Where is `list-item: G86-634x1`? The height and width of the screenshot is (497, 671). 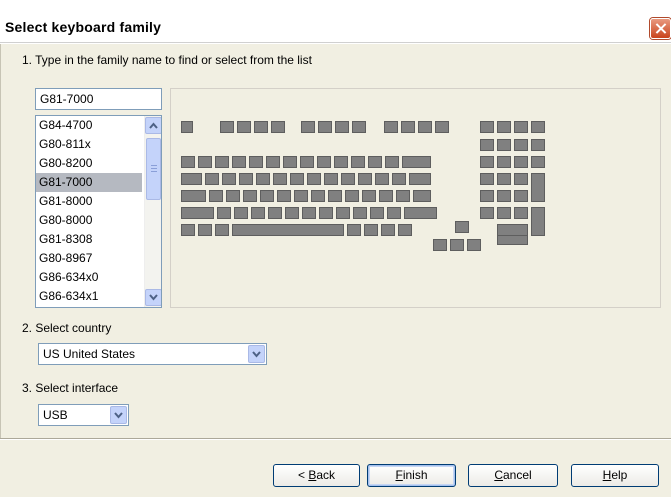 list-item: G86-634x1 is located at coordinates (89, 296).